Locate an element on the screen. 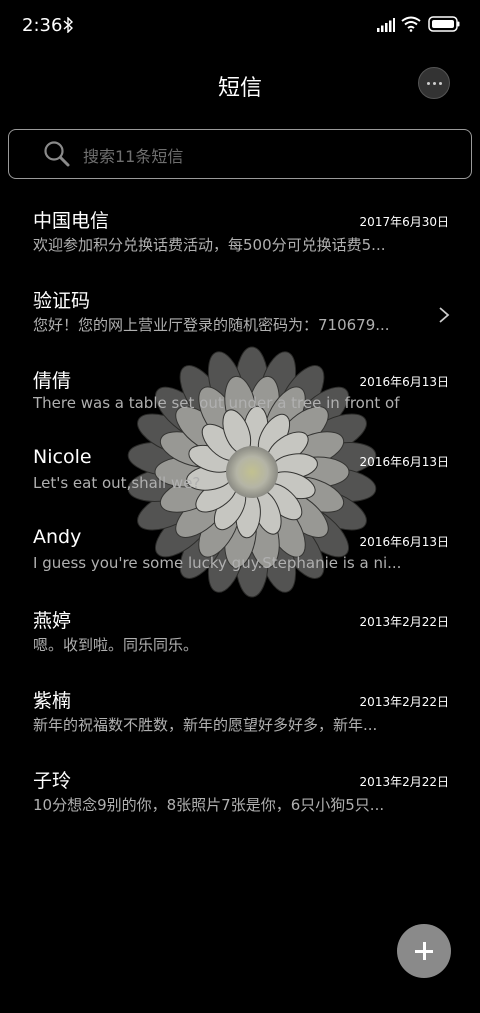 This screenshot has width=480, height=1013. search-icon is located at coordinates (57, 154).